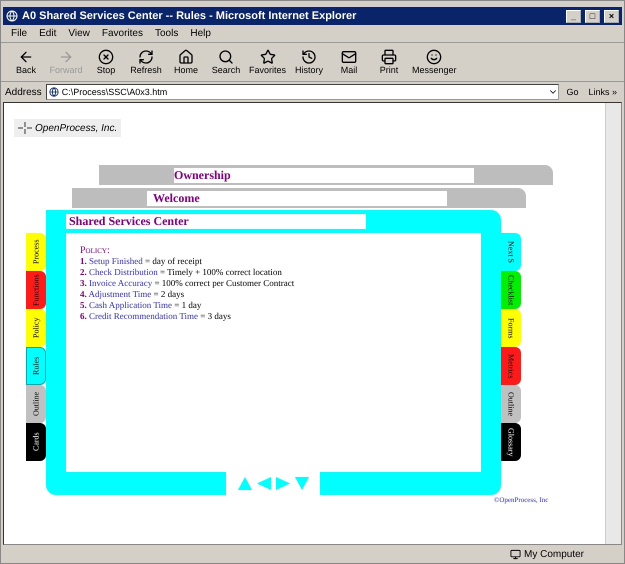 The width and height of the screenshot is (625, 564). What do you see at coordinates (190, 16) in the screenshot?
I see `window-title: A0 Shared Services Center -- Rules - Microsoft Internet Explorer` at bounding box center [190, 16].